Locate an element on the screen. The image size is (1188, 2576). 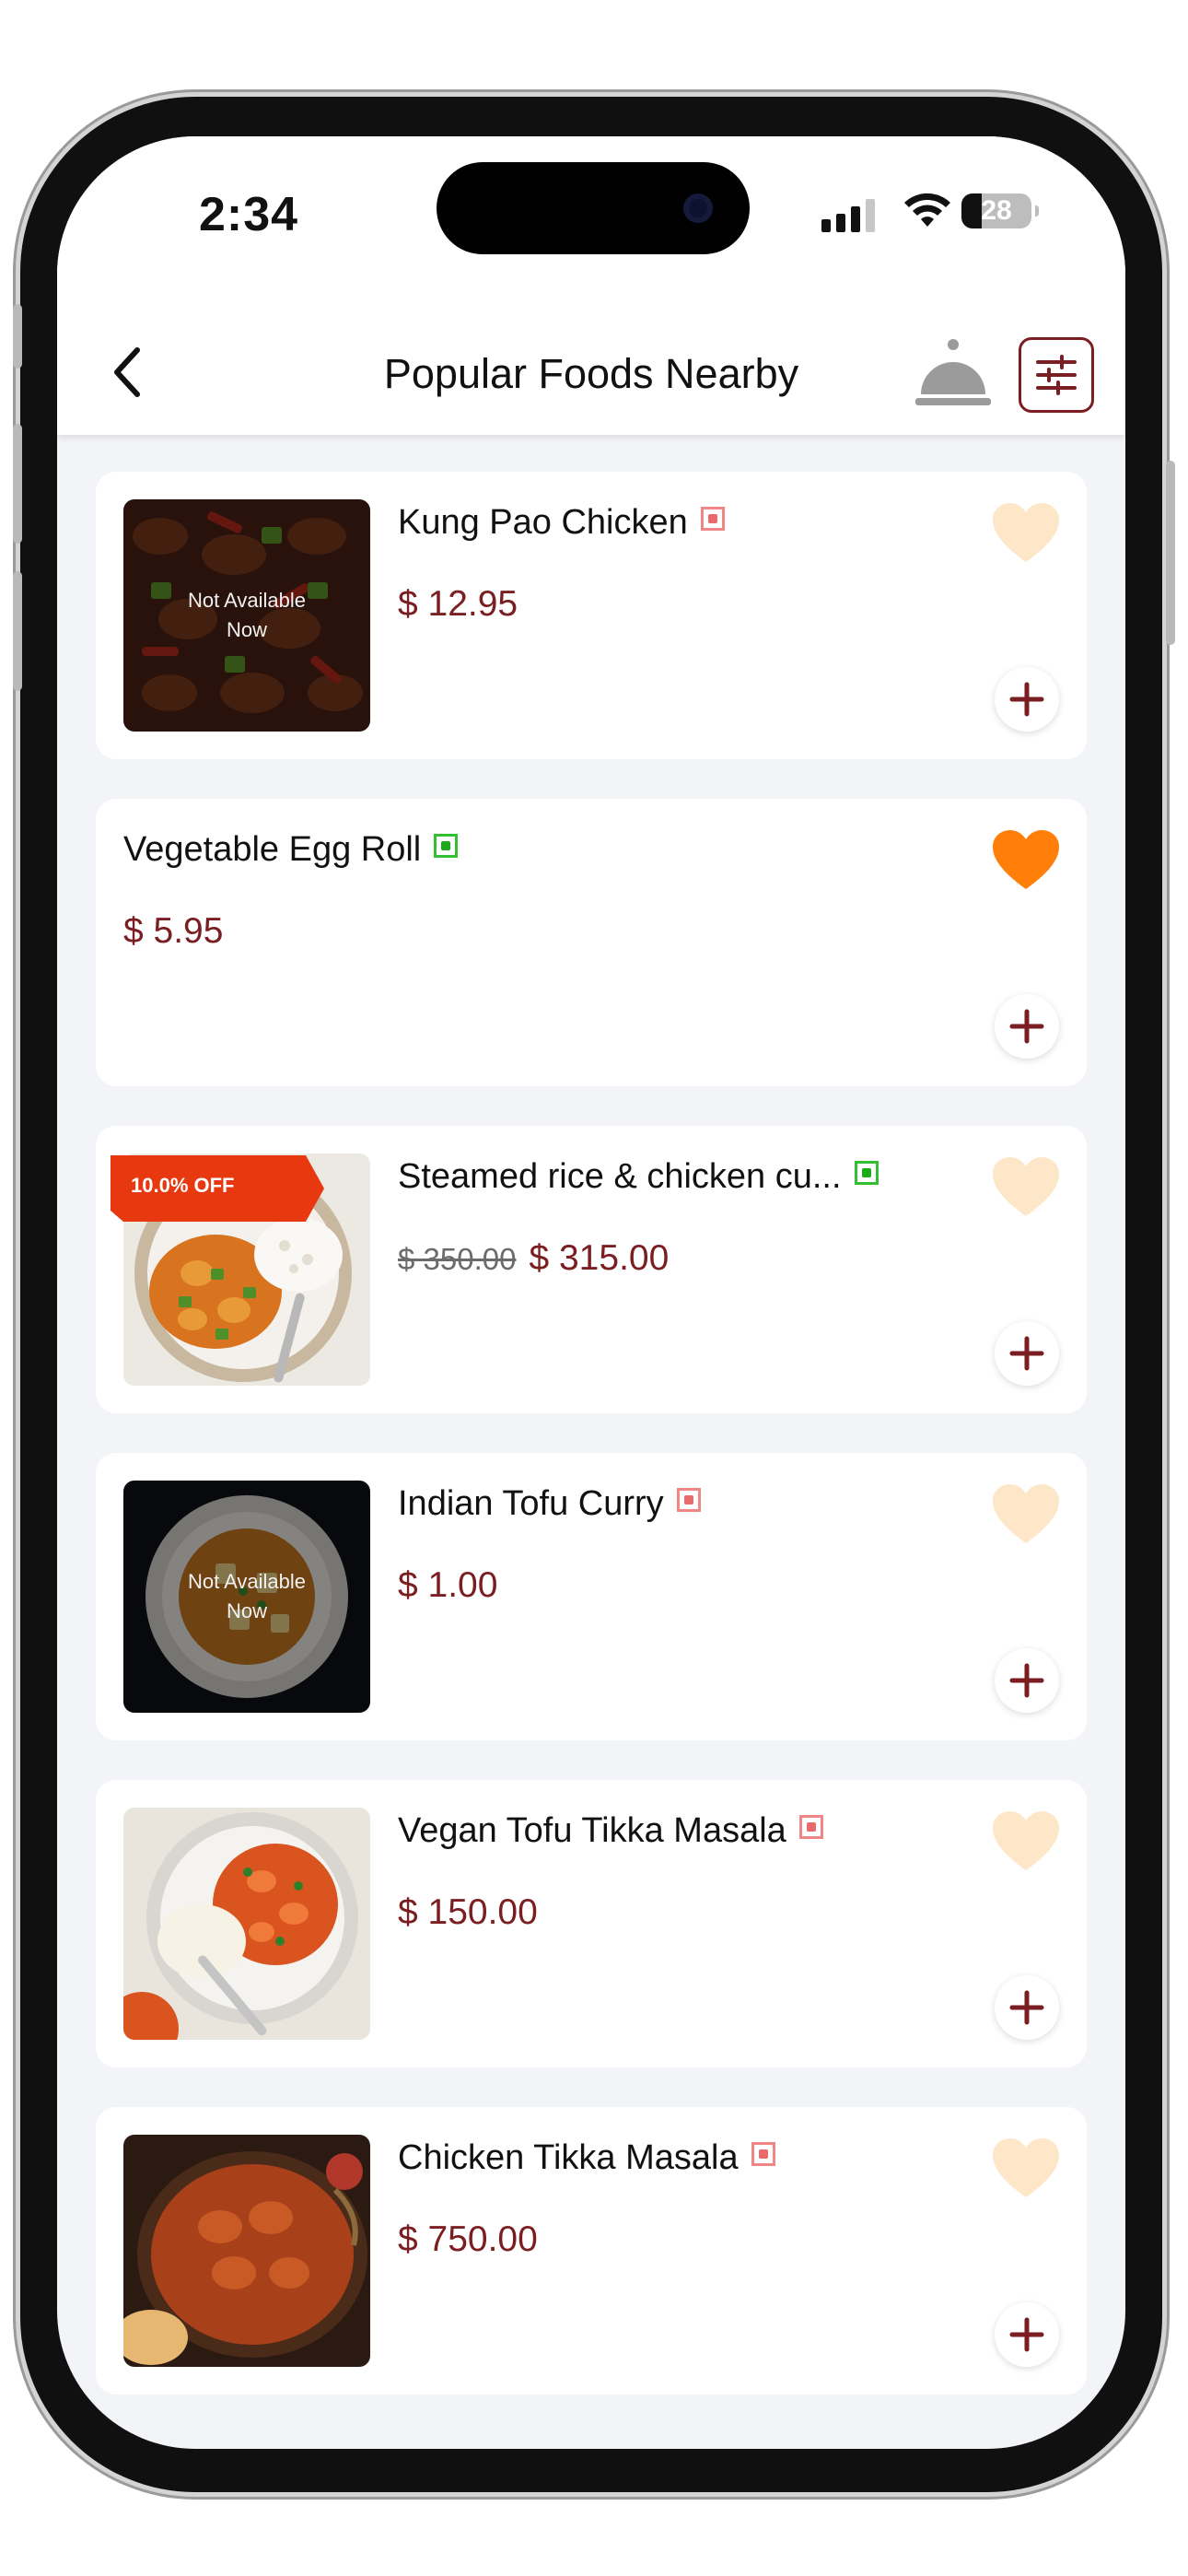
food-price: $ 350.00 $ 315.00 is located at coordinates (533, 1258).